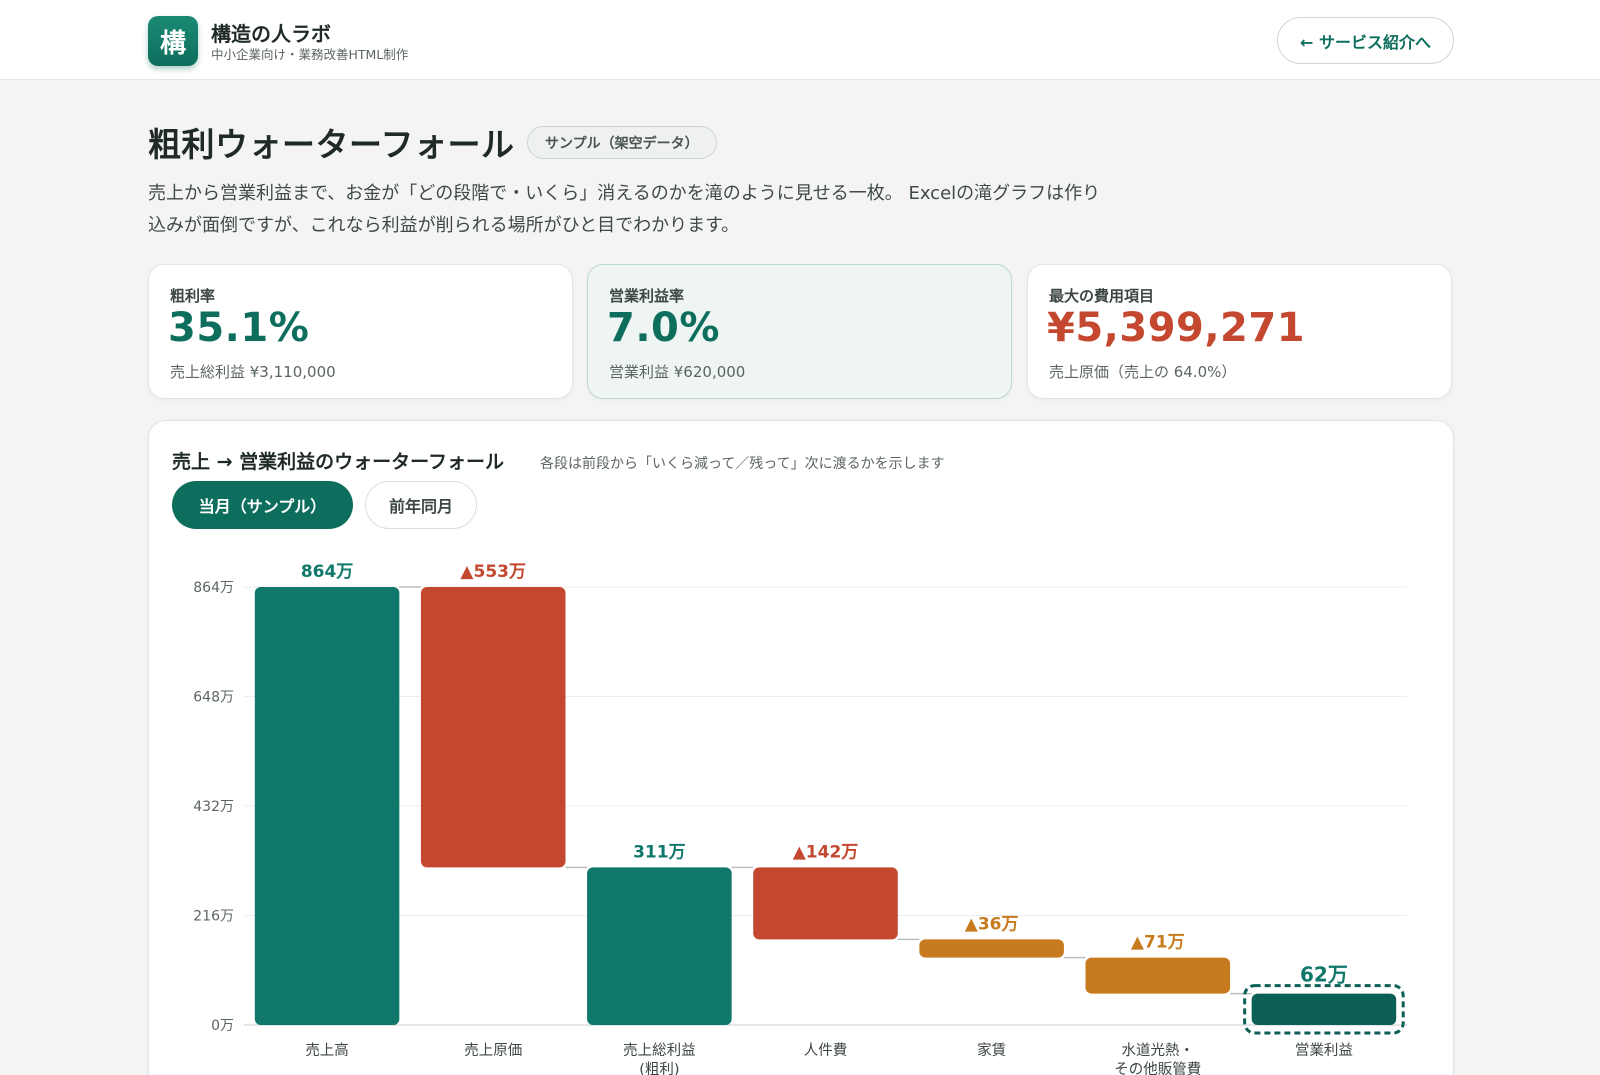 The image size is (1600, 1075). I want to click on kpi-sub: 売上総利益 ¥3,110,000, so click(253, 372).